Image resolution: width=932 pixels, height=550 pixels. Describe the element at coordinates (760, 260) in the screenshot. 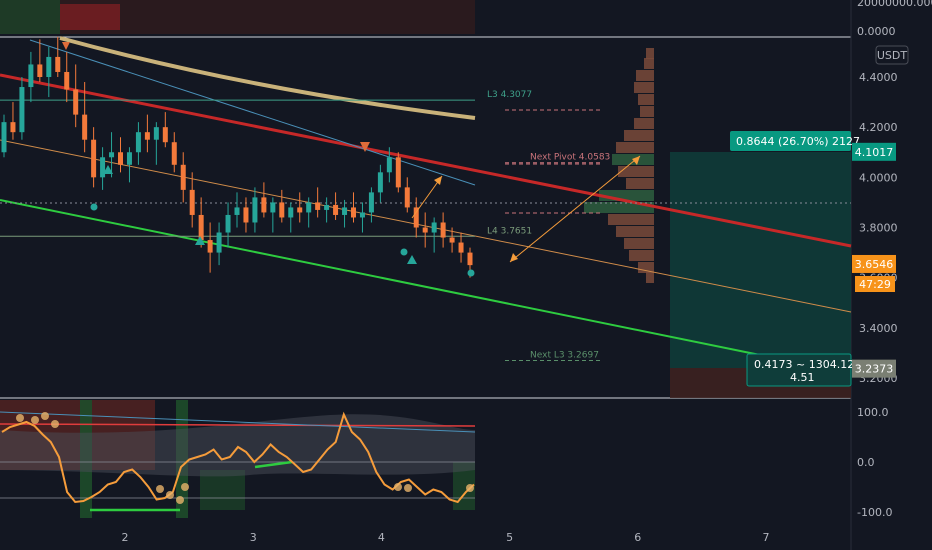

I see `profit-zone` at that location.